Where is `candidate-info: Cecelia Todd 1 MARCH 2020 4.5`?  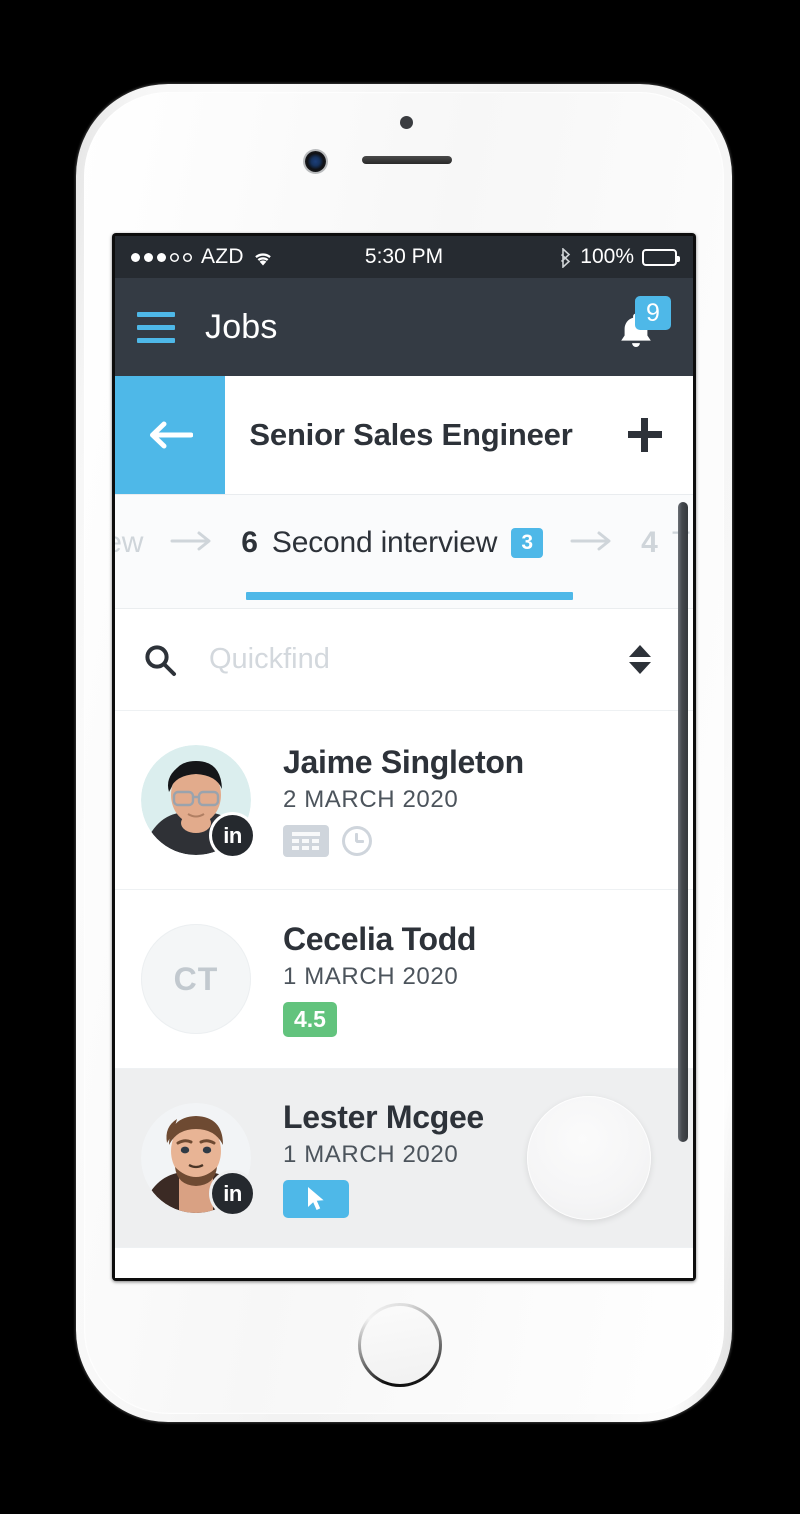
candidate-info: Cecelia Todd 1 MARCH 2020 4.5 is located at coordinates (475, 979).